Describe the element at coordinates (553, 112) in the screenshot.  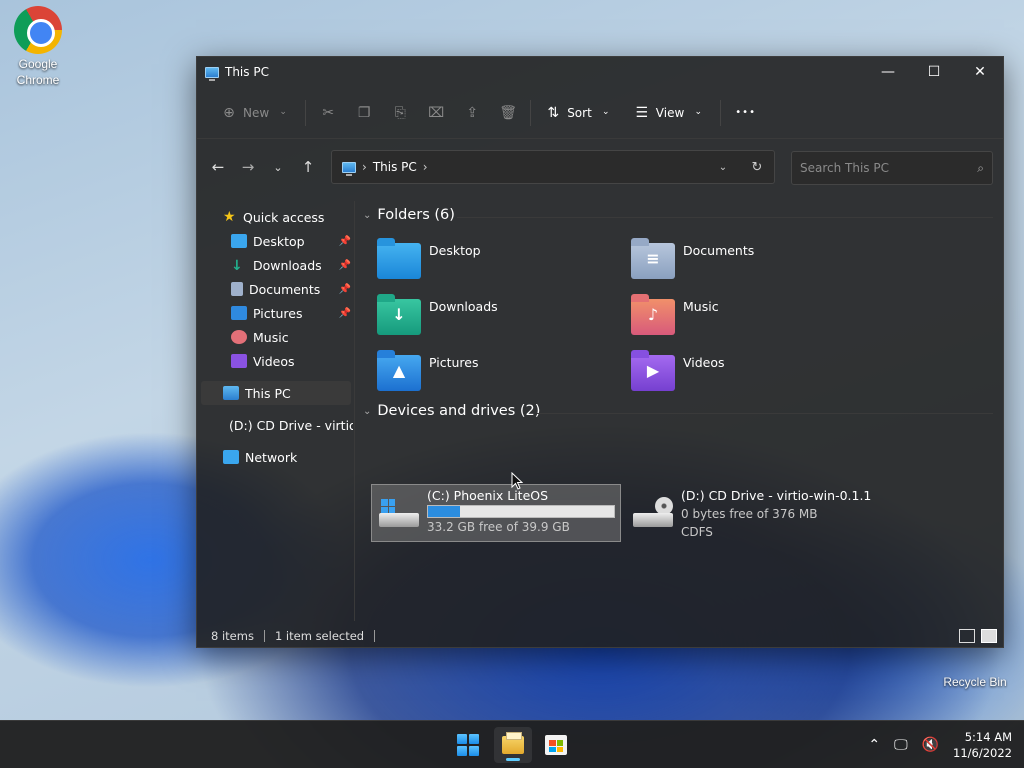
I see `sort-icon: ⇅` at that location.